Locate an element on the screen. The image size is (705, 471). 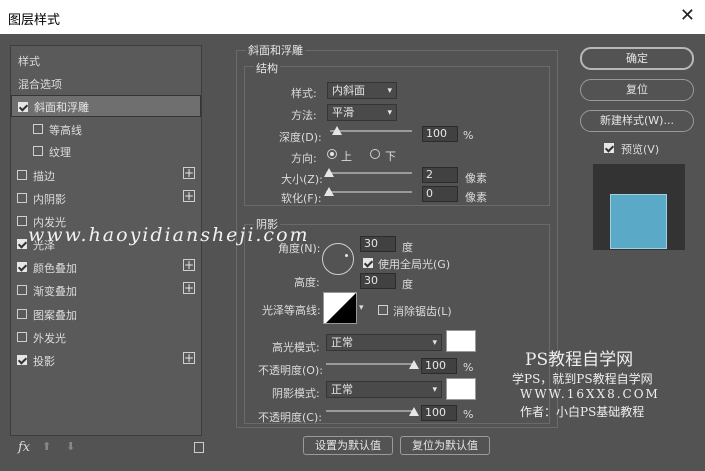
shadow-color-swatch is located at coordinates (461, 389).